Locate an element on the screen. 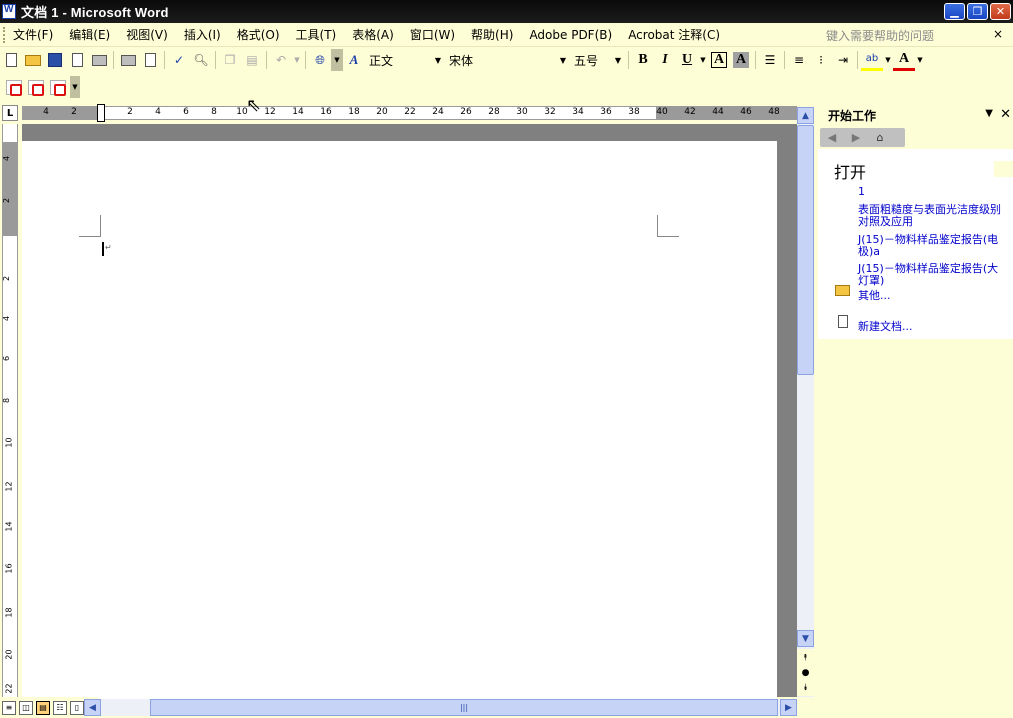  new-document-button is located at coordinates (11, 60).